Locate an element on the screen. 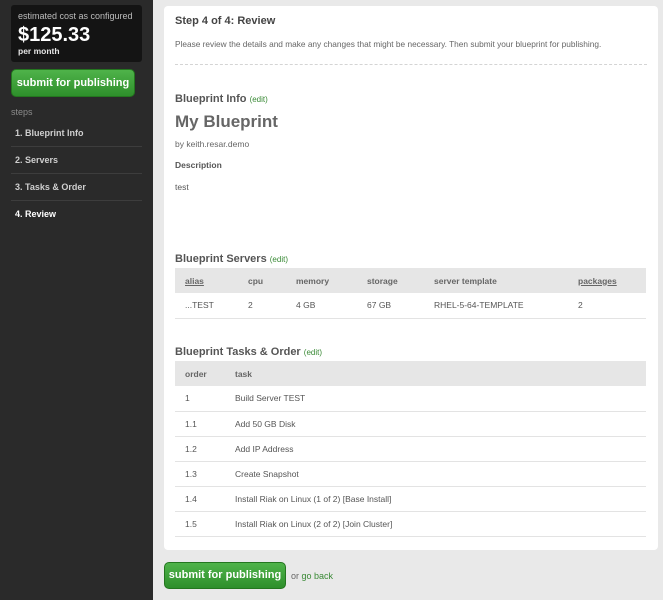 This screenshot has height=600, width=663. blueprint-name: My Blueprint is located at coordinates (226, 121).